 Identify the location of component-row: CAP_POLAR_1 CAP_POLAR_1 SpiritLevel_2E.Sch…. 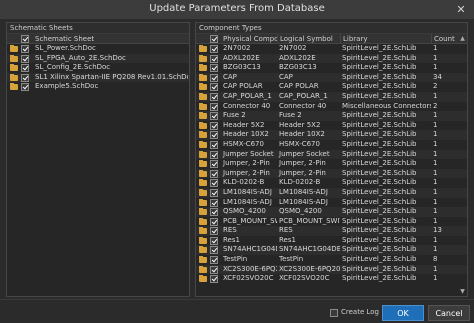
(331, 96).